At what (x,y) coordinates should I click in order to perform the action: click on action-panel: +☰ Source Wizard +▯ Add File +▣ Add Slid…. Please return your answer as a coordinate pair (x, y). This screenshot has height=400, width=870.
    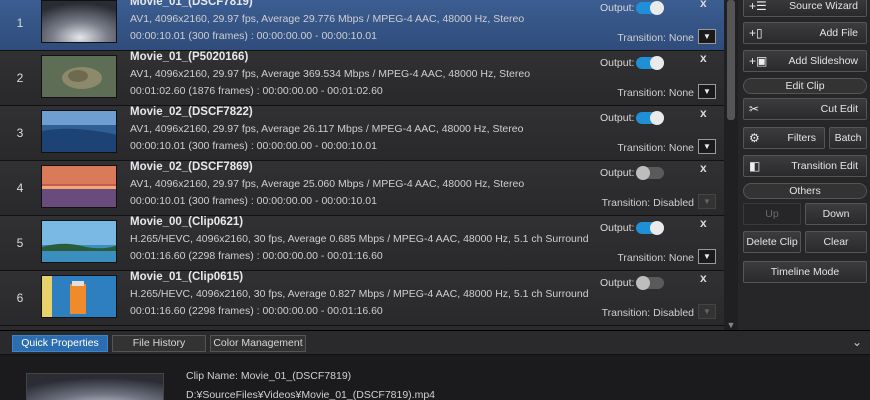
    Looking at the image, I should click on (804, 165).